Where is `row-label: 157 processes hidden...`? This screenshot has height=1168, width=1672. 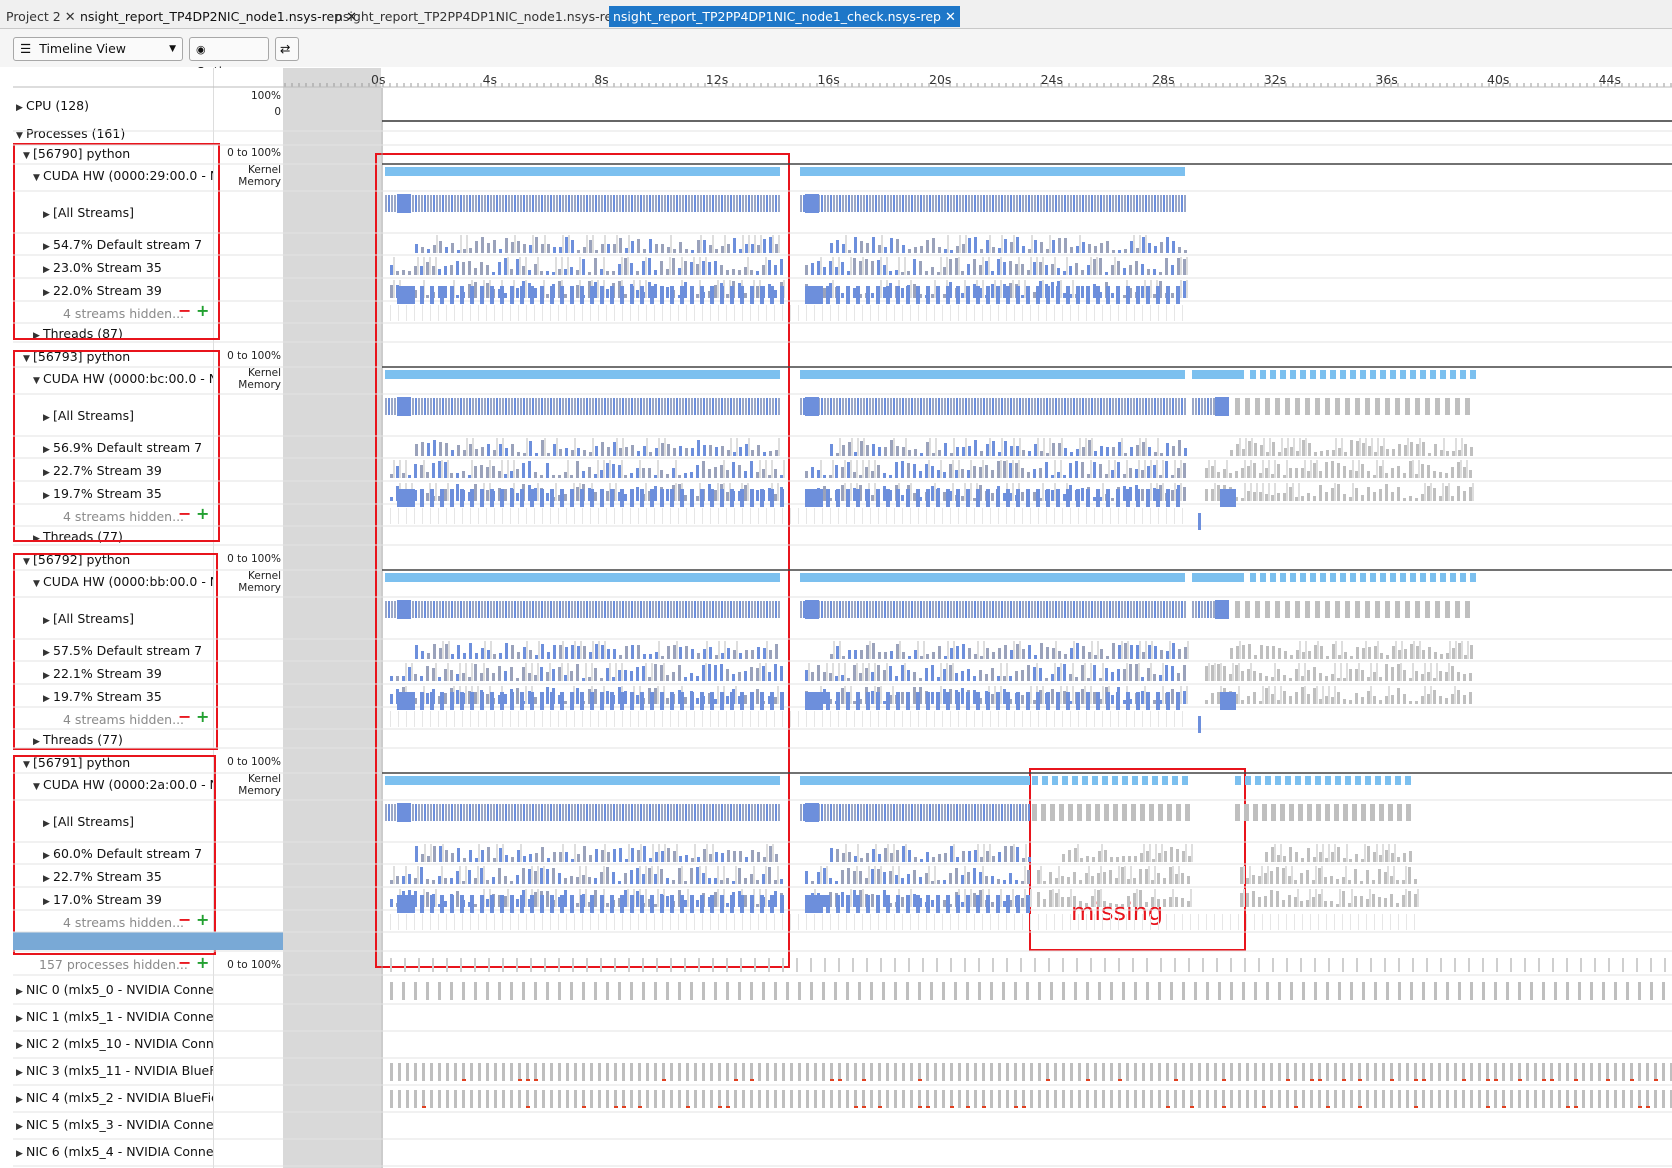
row-label: 157 processes hidden... is located at coordinates (113, 964).